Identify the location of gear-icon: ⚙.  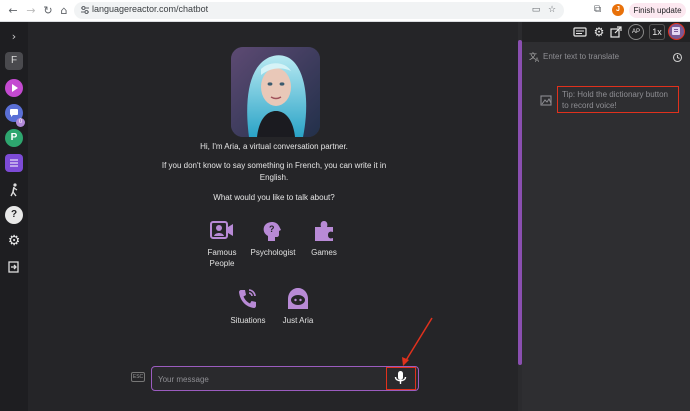
(599, 32).